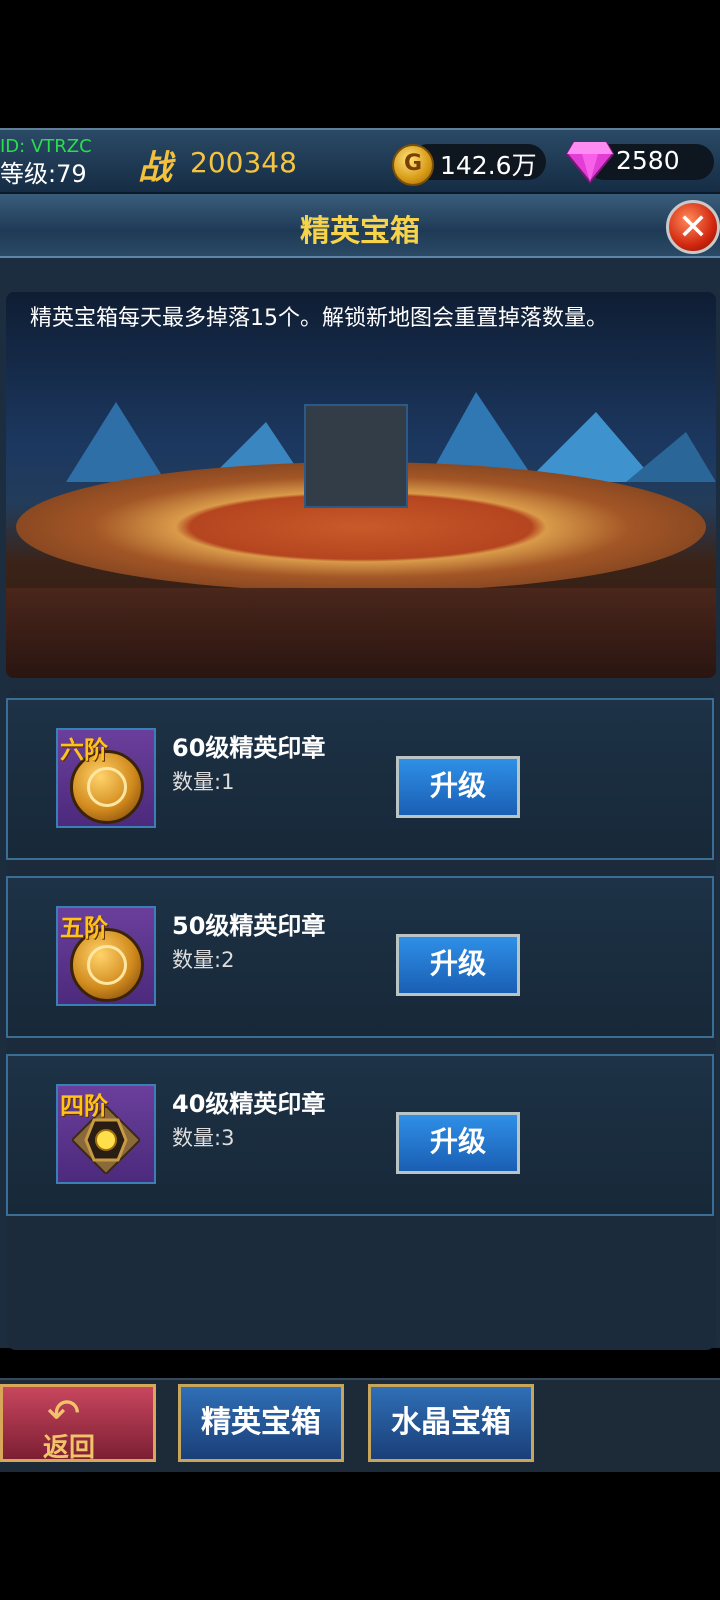 The image size is (720, 1600). Describe the element at coordinates (488, 165) in the screenshot. I see `gold-amount: 142.6万` at that location.